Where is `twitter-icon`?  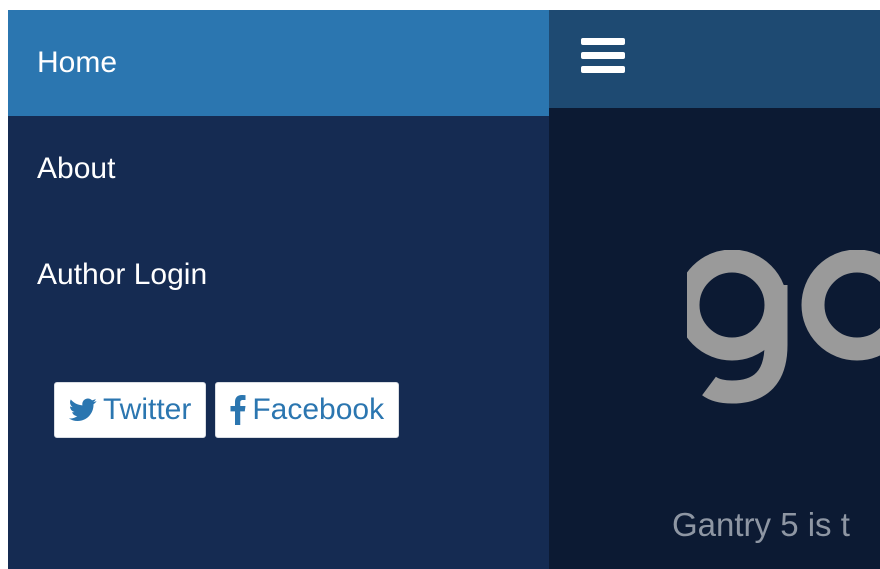 twitter-icon is located at coordinates (83, 410).